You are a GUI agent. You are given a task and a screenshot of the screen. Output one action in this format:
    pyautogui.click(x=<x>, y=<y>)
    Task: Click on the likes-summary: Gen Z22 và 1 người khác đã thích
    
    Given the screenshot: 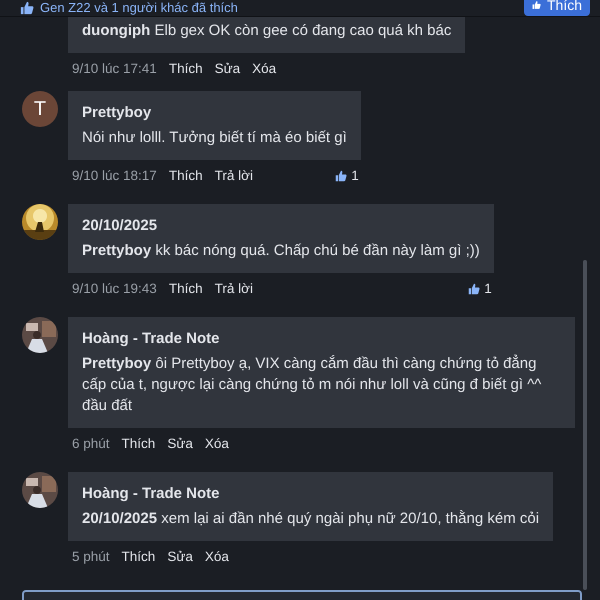 What is the action you would take?
    pyautogui.click(x=139, y=7)
    